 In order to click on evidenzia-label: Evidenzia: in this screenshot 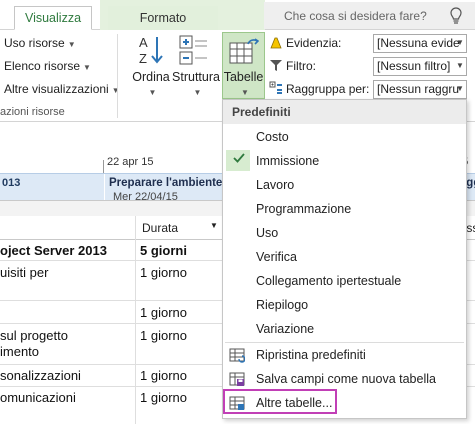, I will do `click(314, 43)`.